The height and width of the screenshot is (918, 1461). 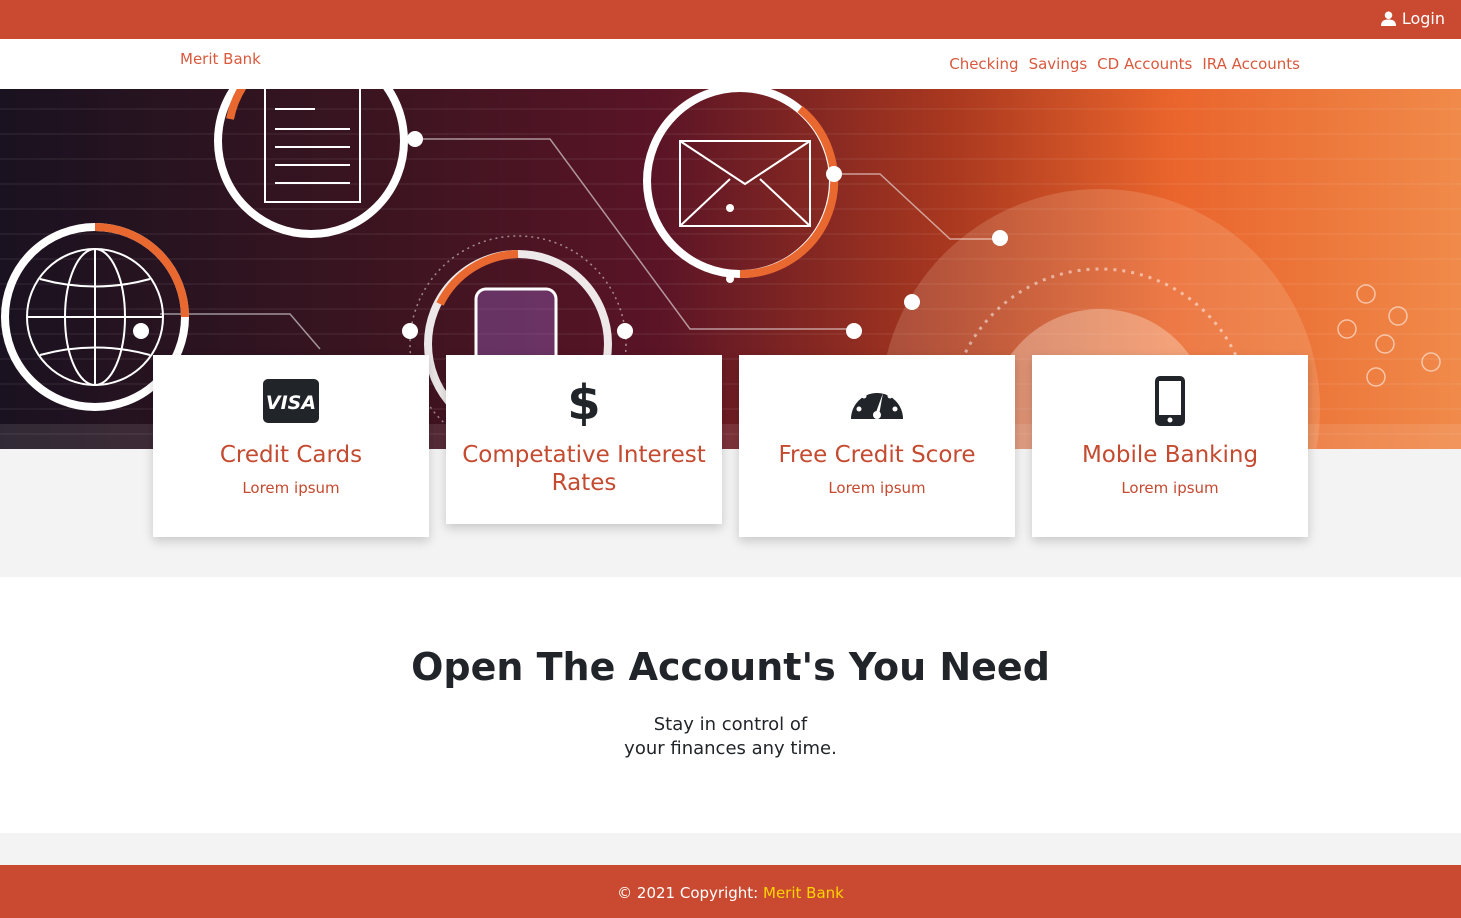 I want to click on login-link: Login, so click(x=1412, y=18).